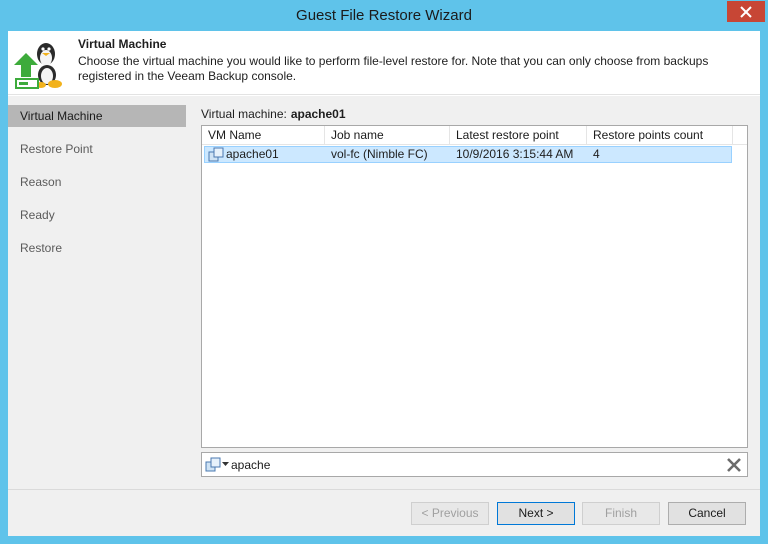 The height and width of the screenshot is (544, 768). Describe the element at coordinates (97, 182) in the screenshot. I see `step-reason: Reason` at that location.